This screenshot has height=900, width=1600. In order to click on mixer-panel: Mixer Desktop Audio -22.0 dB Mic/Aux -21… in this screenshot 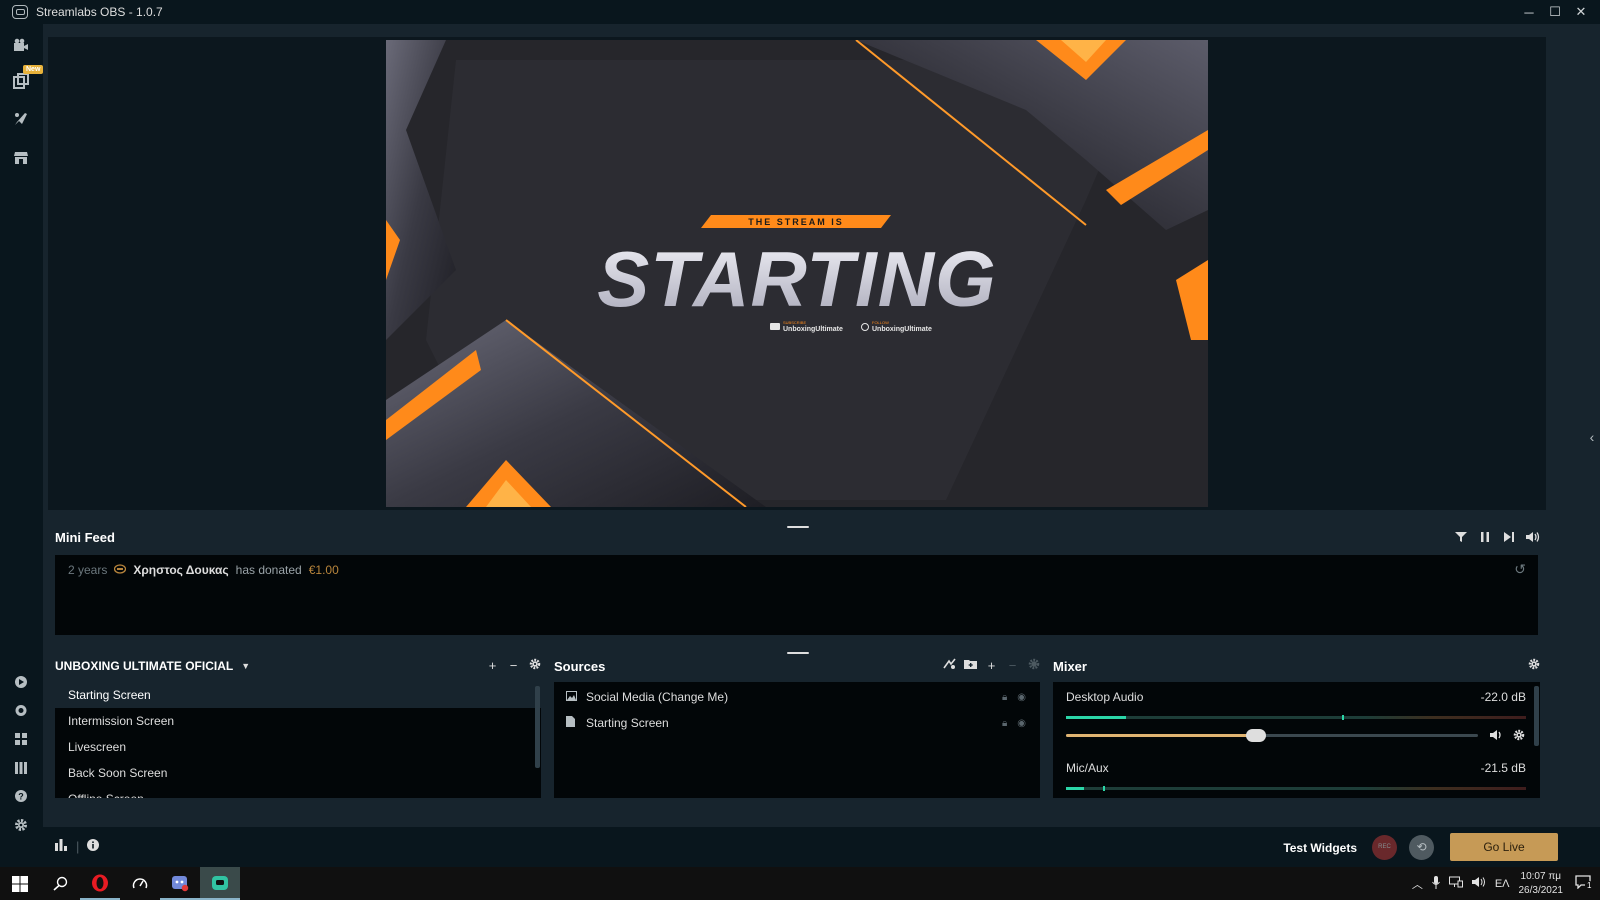, I will do `click(1296, 727)`.